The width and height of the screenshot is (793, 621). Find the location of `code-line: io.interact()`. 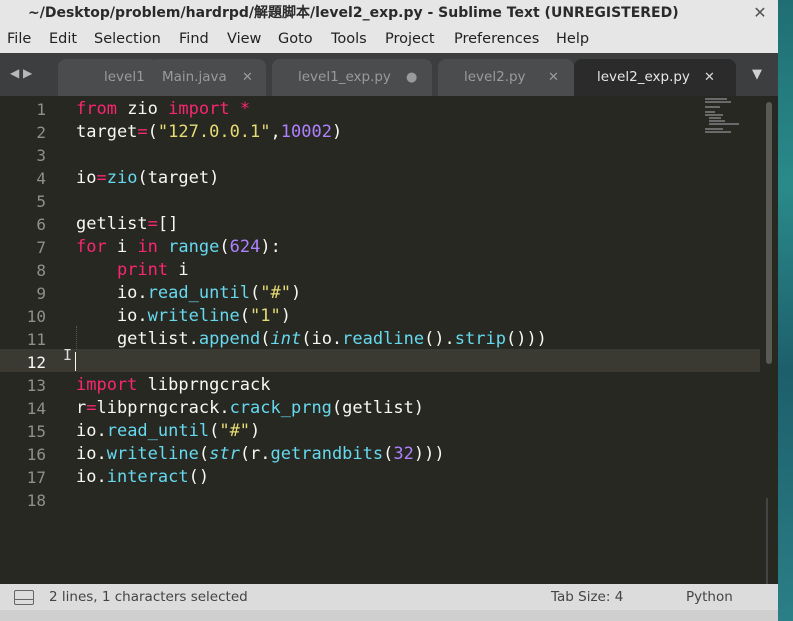

code-line: io.interact() is located at coordinates (142, 477).